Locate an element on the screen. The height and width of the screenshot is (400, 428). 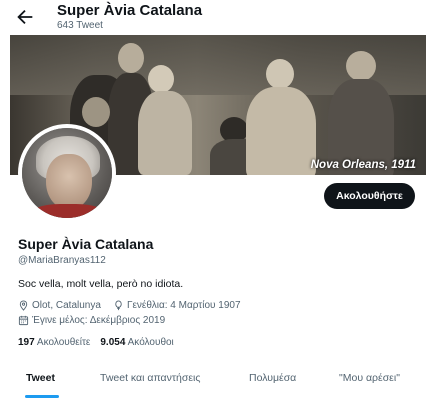
following-link: 197 Ακολουθείτε is located at coordinates (54, 342).